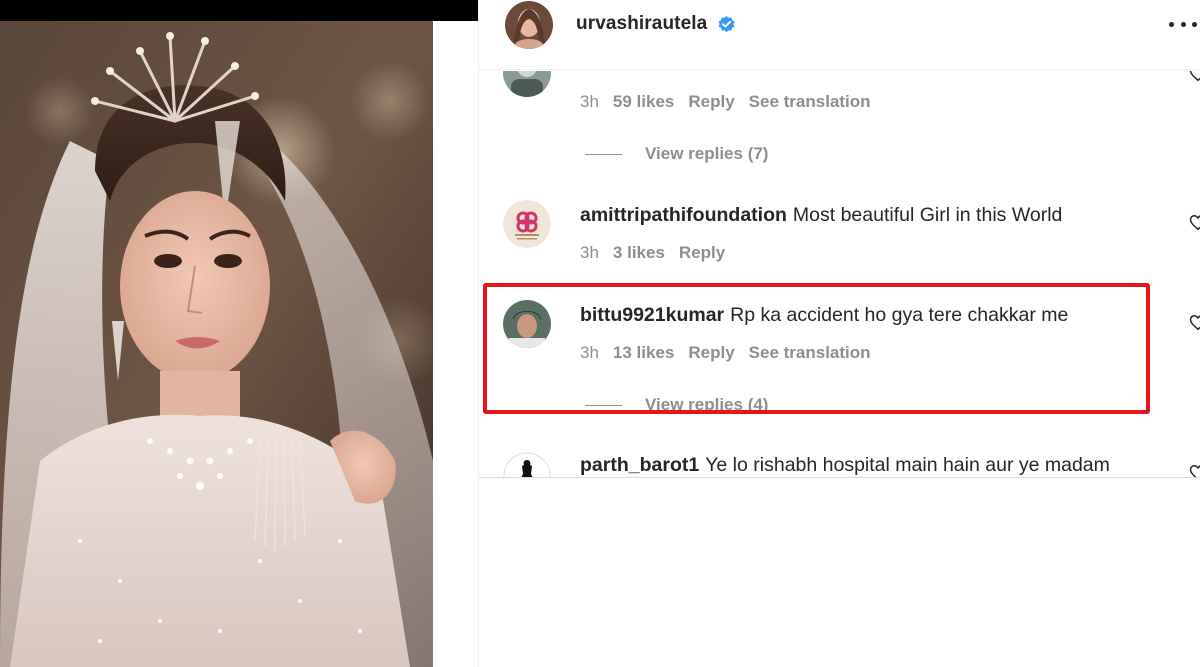 The height and width of the screenshot is (667, 1200). I want to click on comment-meta: 3h 59 likes Reply See translation, so click(732, 102).